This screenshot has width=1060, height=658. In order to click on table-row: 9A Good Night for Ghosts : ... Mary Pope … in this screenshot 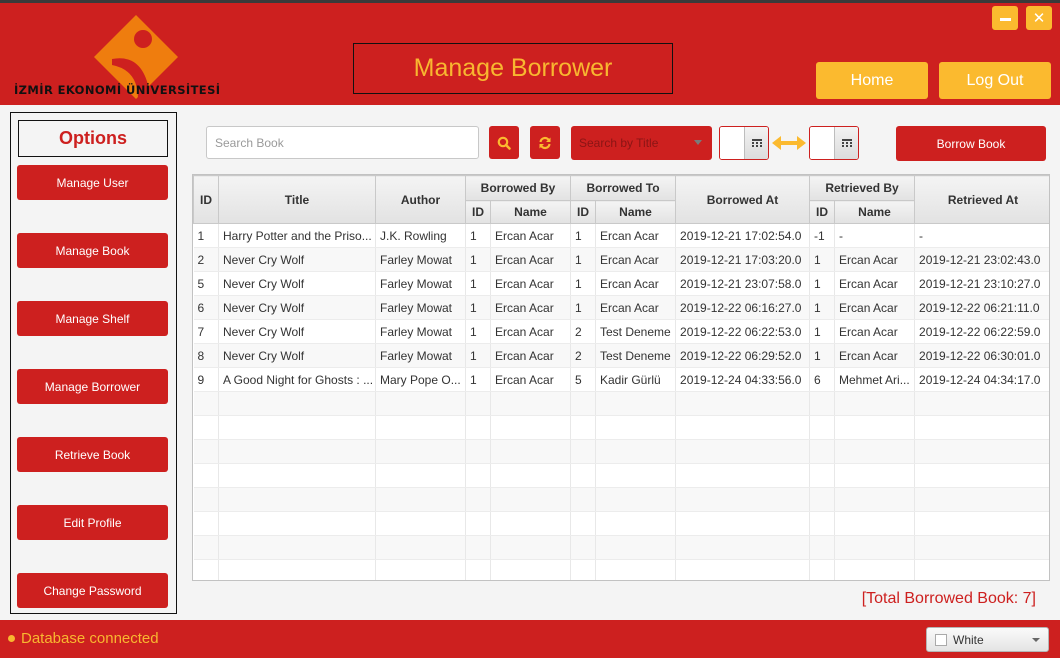, I will do `click(621, 379)`.